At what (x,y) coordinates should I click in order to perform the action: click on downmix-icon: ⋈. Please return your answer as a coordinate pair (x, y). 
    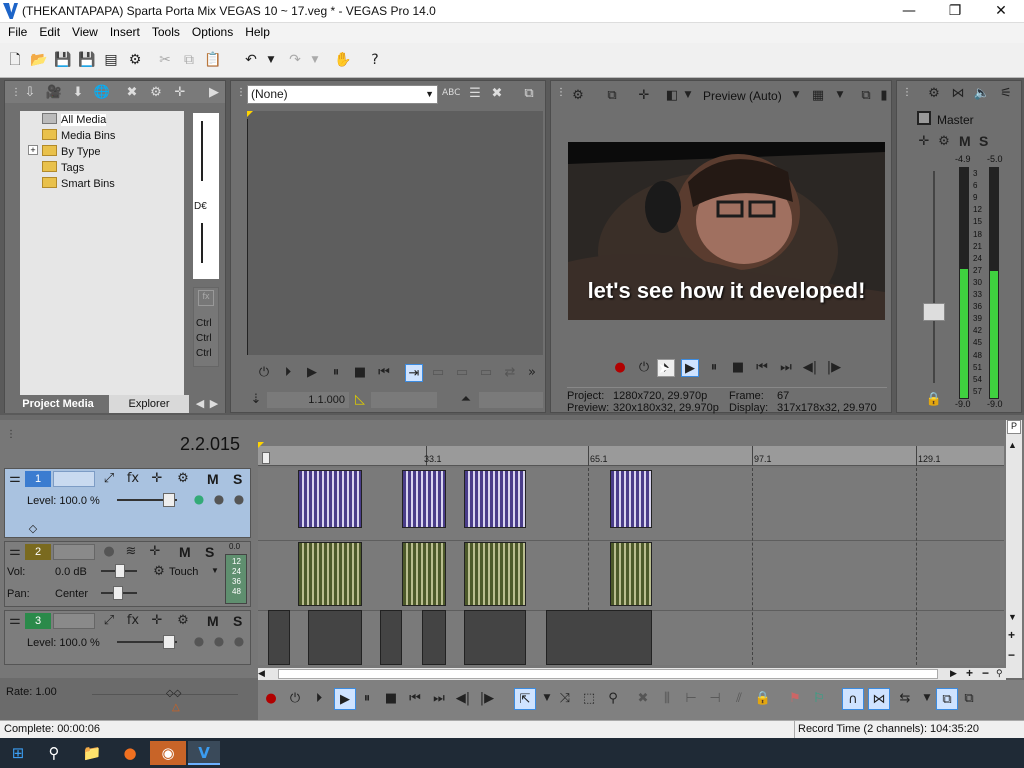
    Looking at the image, I should click on (958, 94).